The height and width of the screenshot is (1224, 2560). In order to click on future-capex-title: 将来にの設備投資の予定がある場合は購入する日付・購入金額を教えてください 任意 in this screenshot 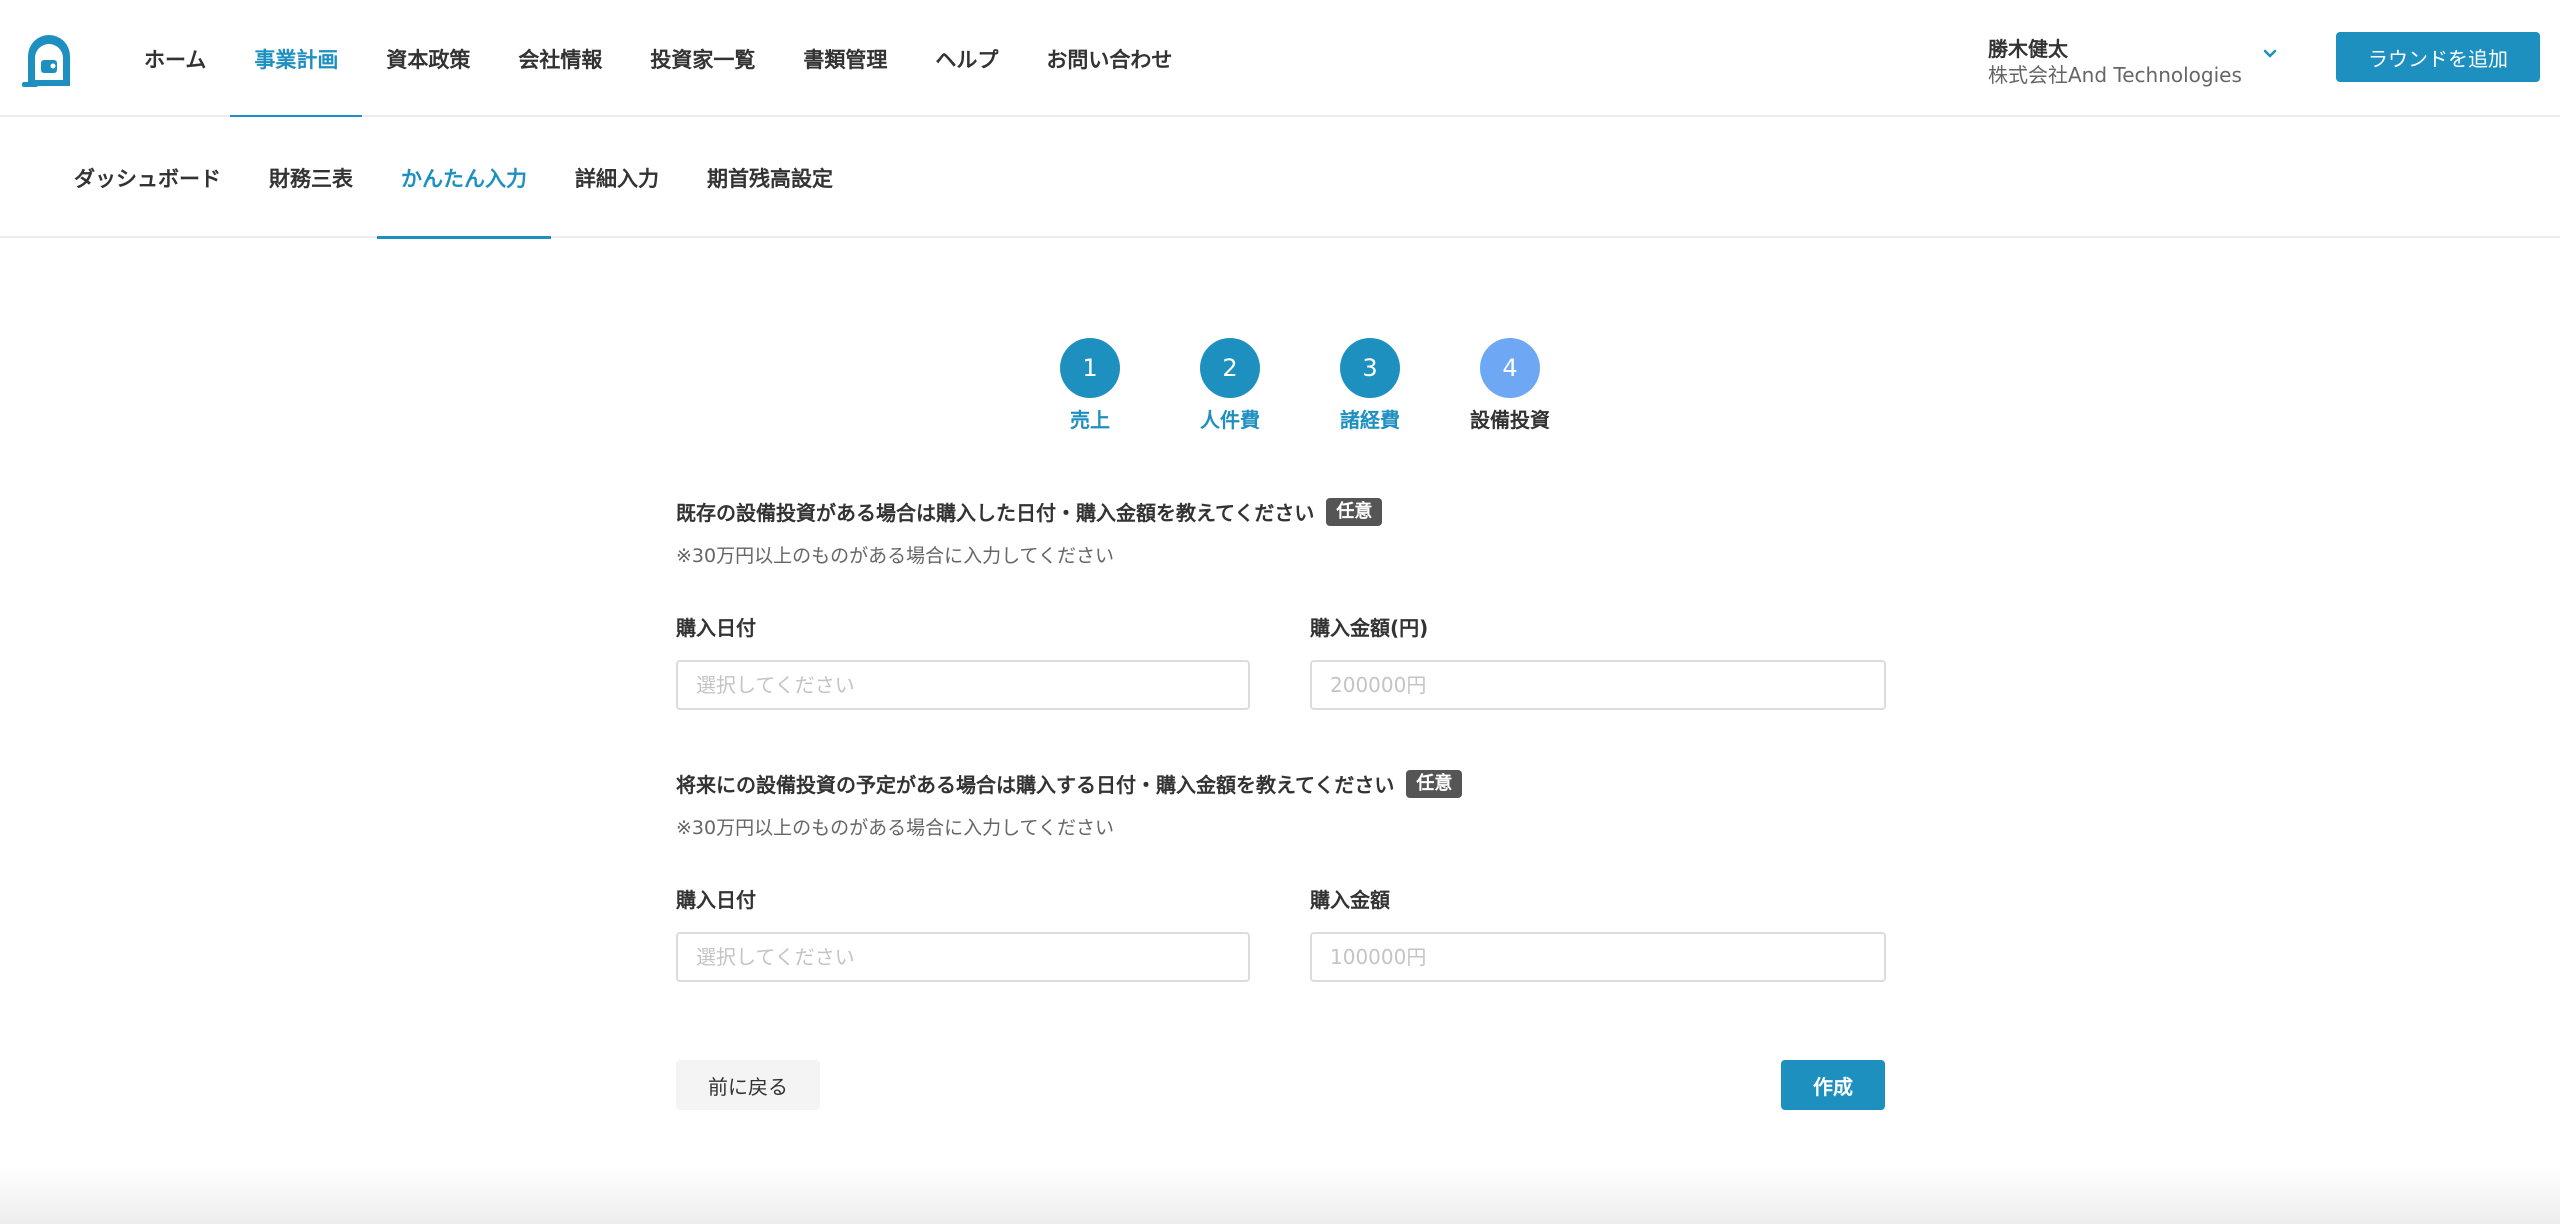, I will do `click(1069, 783)`.